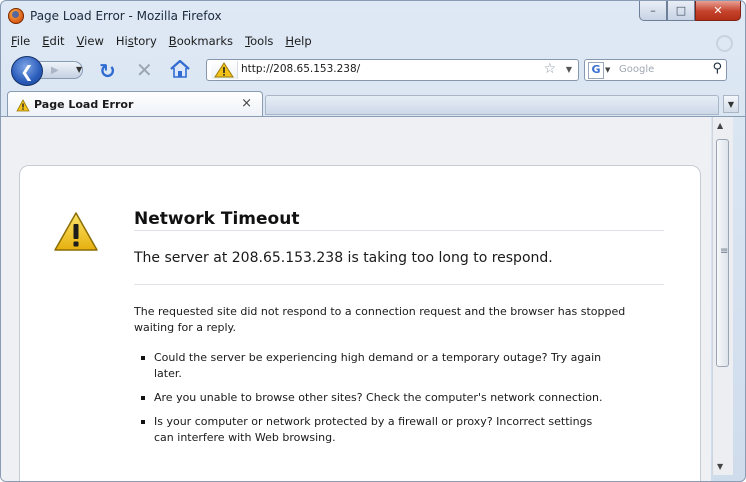 The height and width of the screenshot is (482, 746). I want to click on url-dropdown-icon: ▼, so click(569, 69).